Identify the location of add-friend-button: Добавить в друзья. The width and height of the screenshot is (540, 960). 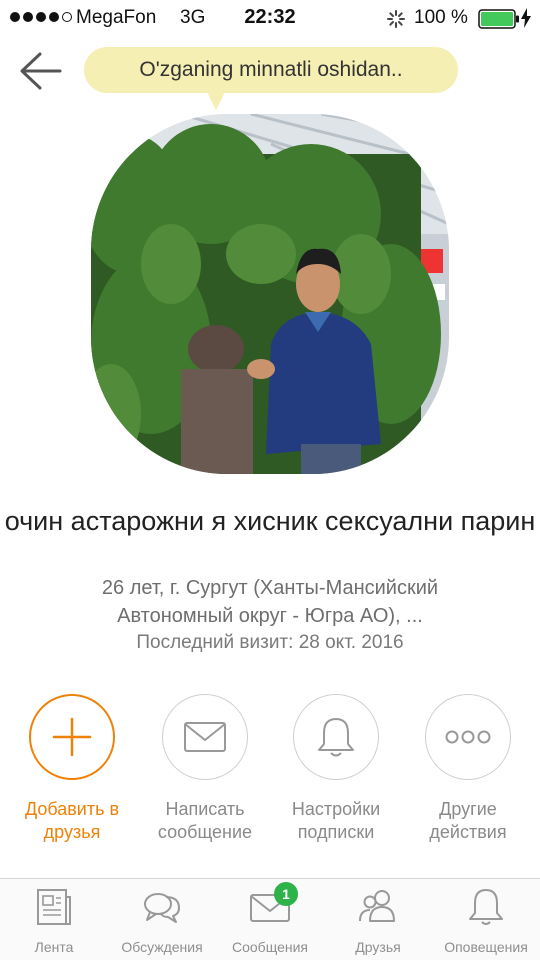
(72, 774).